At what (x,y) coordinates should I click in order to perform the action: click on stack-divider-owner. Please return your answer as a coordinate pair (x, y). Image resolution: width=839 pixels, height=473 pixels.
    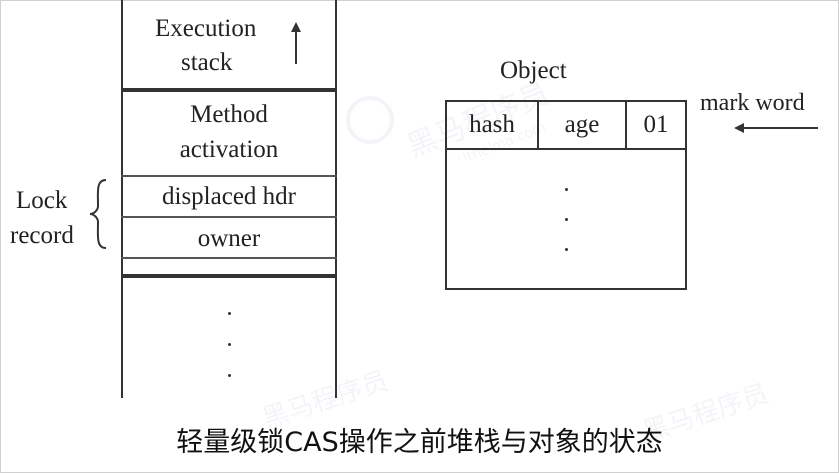
    Looking at the image, I should click on (229, 258).